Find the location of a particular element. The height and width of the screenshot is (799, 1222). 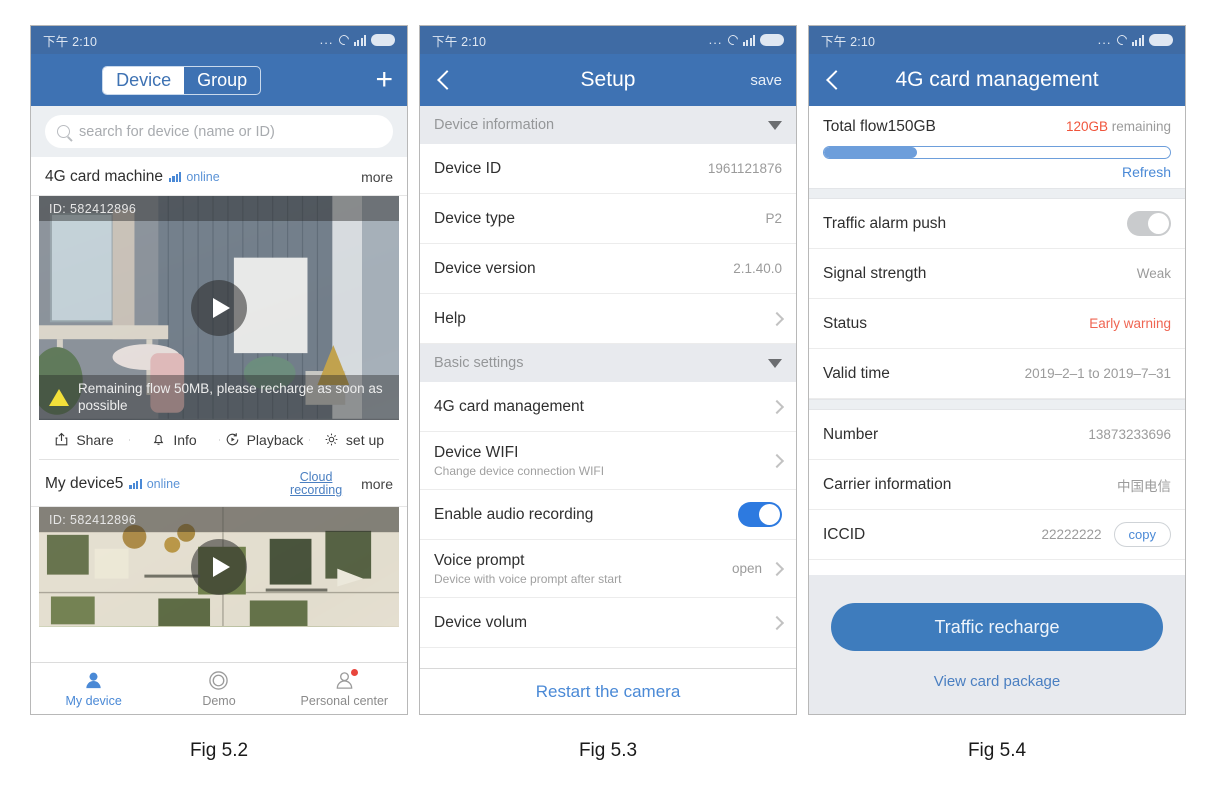

row-label: Status is located at coordinates (845, 323).